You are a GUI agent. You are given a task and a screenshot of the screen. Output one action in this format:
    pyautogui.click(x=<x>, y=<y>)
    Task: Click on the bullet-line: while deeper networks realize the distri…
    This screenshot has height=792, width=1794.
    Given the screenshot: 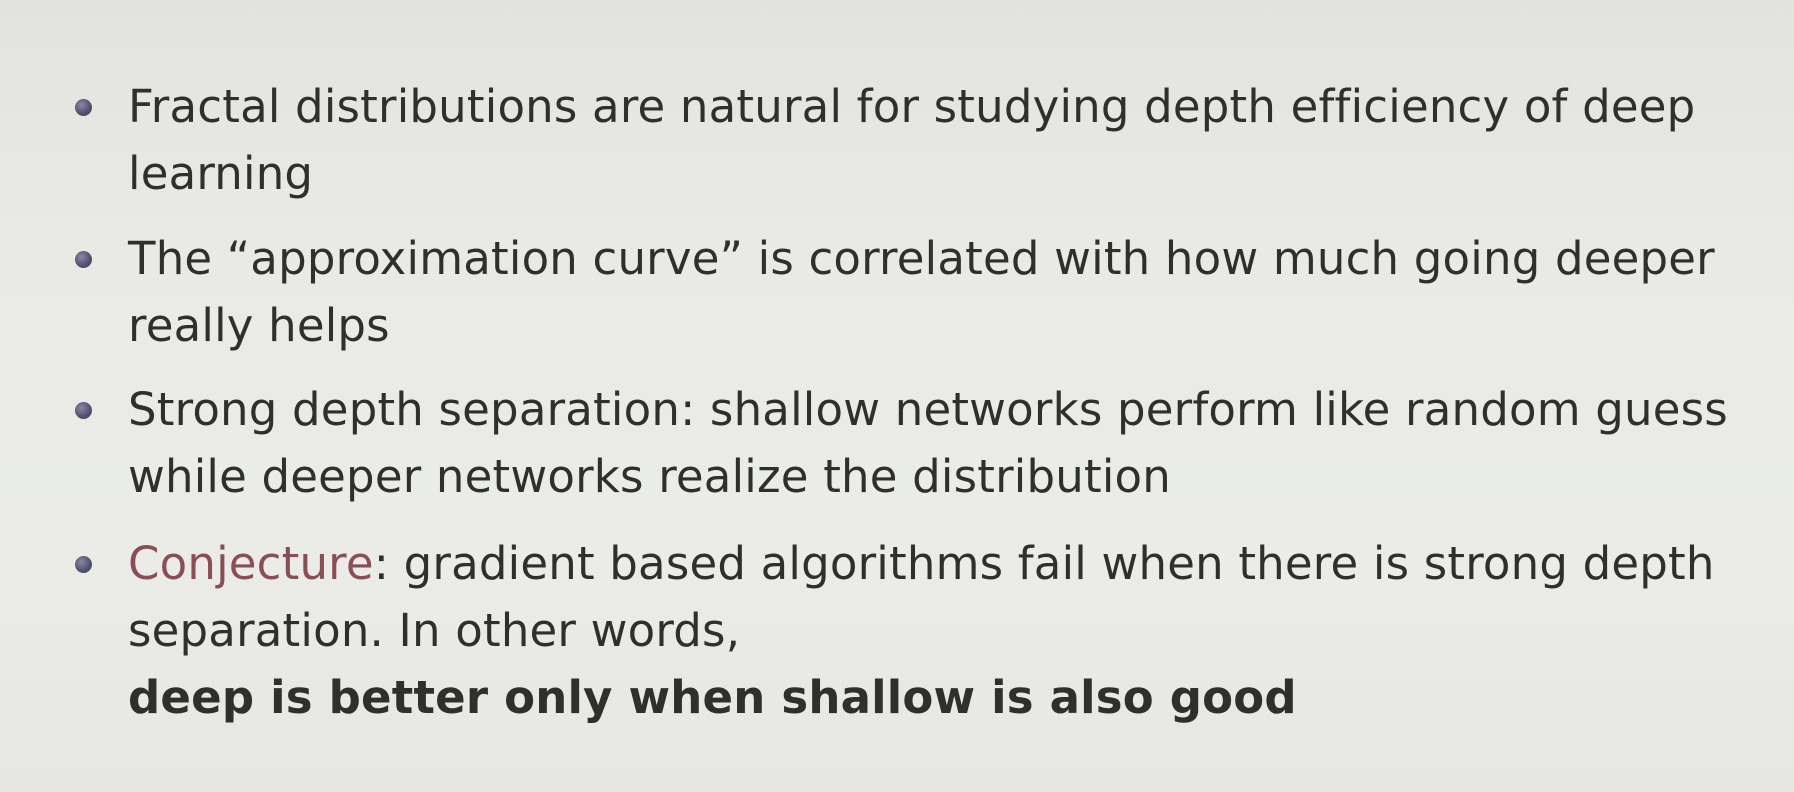 What is the action you would take?
    pyautogui.click(x=649, y=476)
    